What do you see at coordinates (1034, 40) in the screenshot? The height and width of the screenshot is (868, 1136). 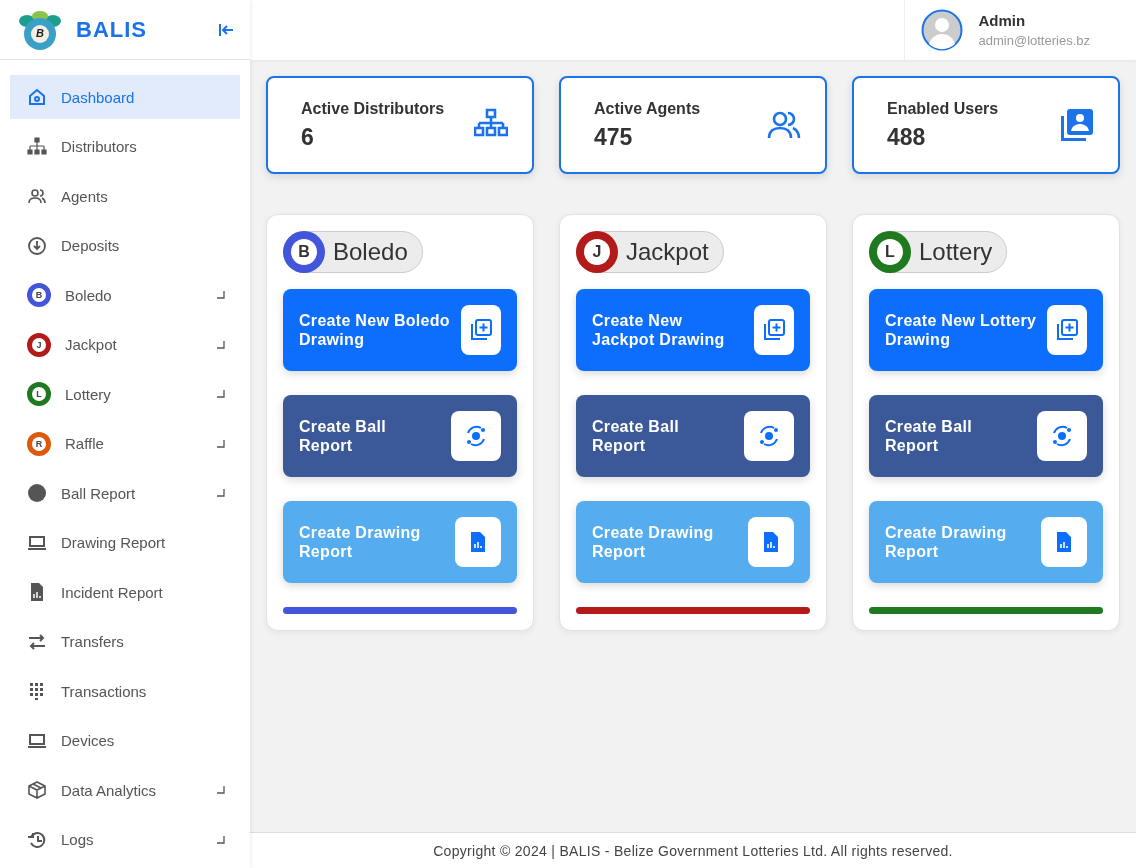 I see `user-email: admin@lotteries.bz` at bounding box center [1034, 40].